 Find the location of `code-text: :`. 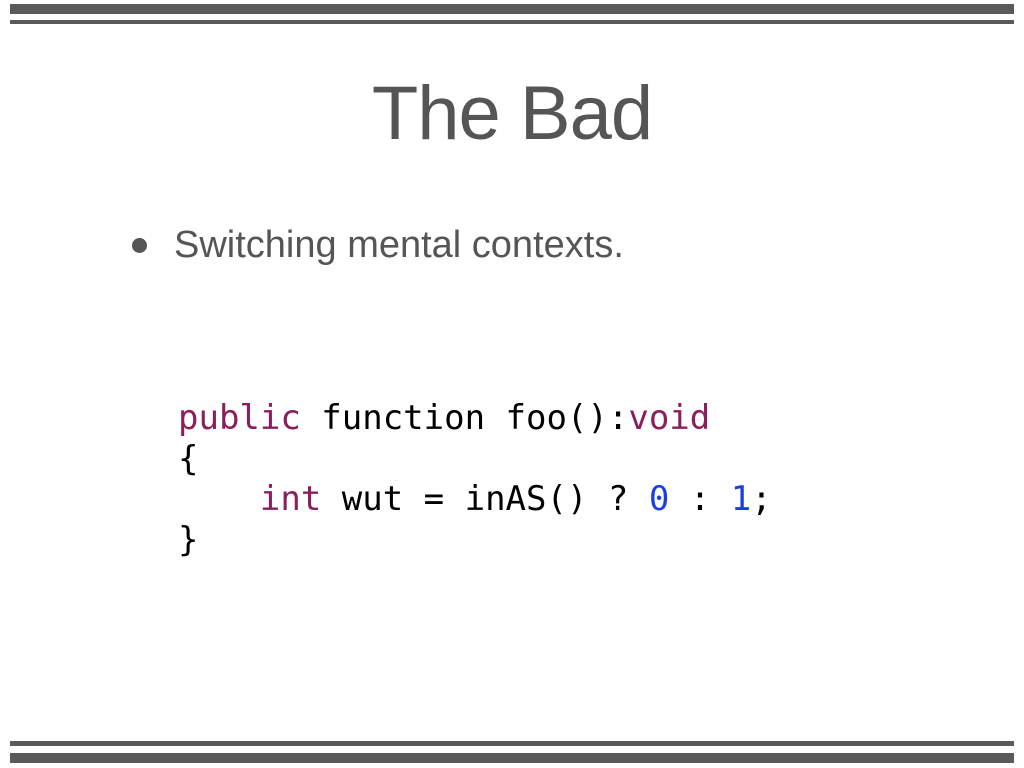

code-text: : is located at coordinates (700, 499).